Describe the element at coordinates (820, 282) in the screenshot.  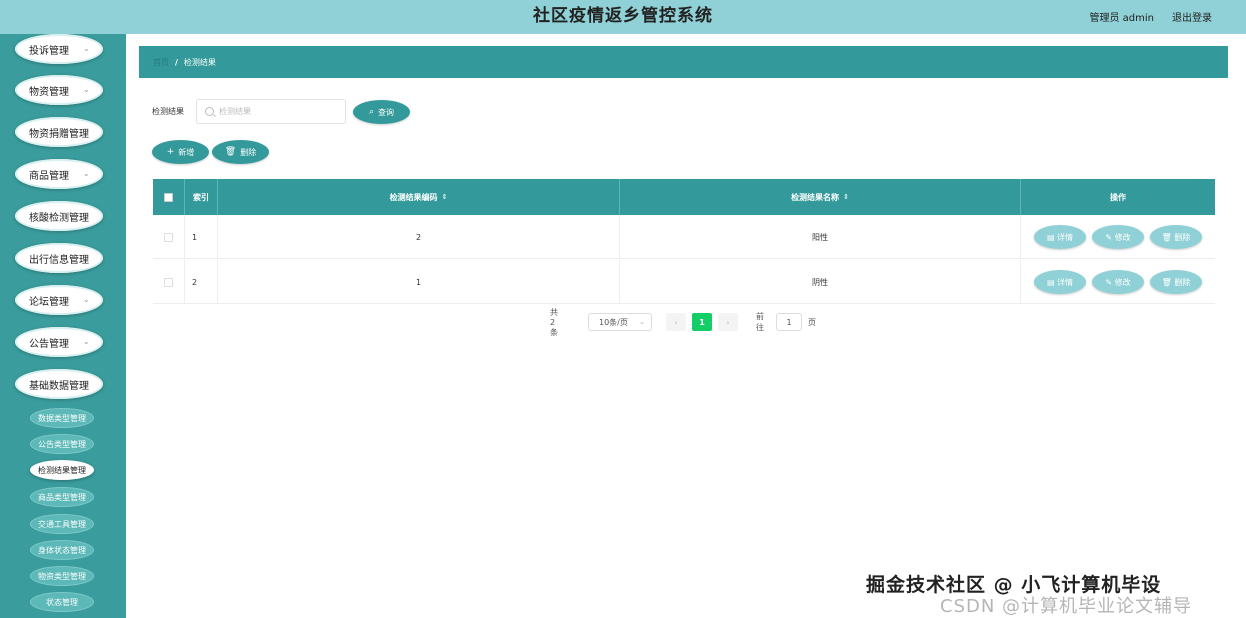
I see `row-name: 阴性` at that location.